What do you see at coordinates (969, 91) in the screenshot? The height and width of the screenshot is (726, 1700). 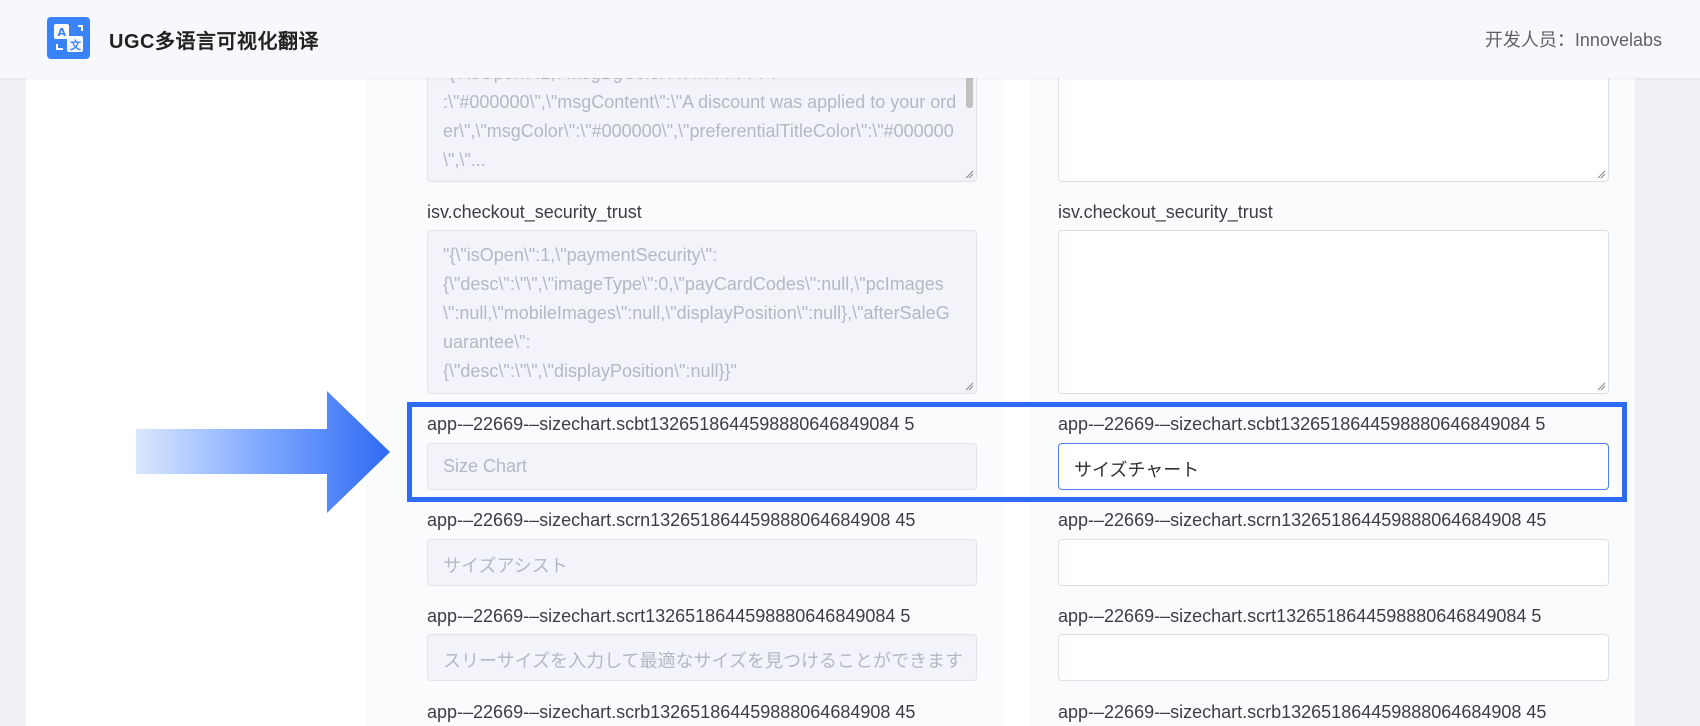 I see `scrollbar-thumb` at bounding box center [969, 91].